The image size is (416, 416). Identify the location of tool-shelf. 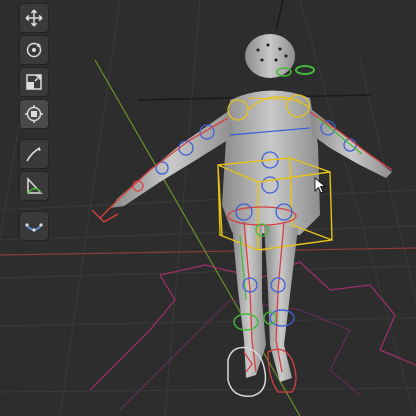
(34, 124).